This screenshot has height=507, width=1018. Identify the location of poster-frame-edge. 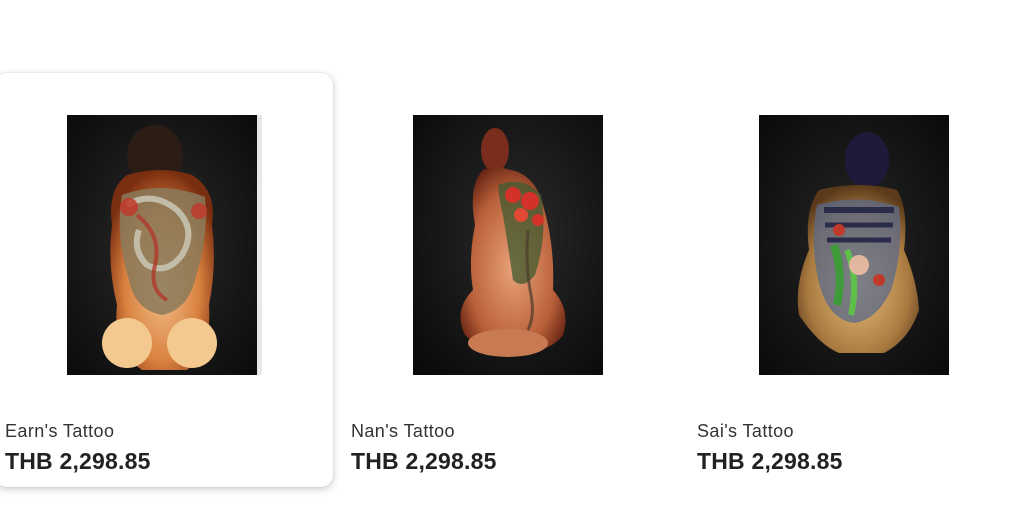
(259, 245).